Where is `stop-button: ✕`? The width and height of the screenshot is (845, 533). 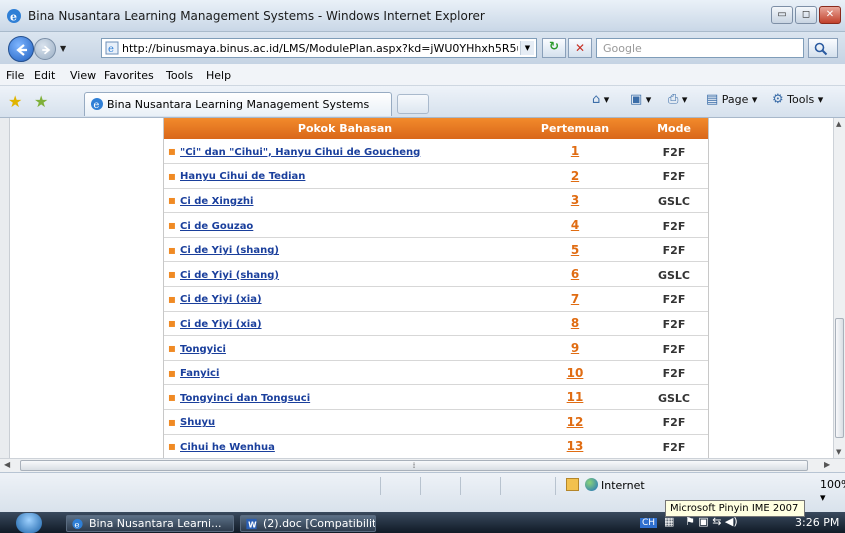
stop-button: ✕ is located at coordinates (580, 48).